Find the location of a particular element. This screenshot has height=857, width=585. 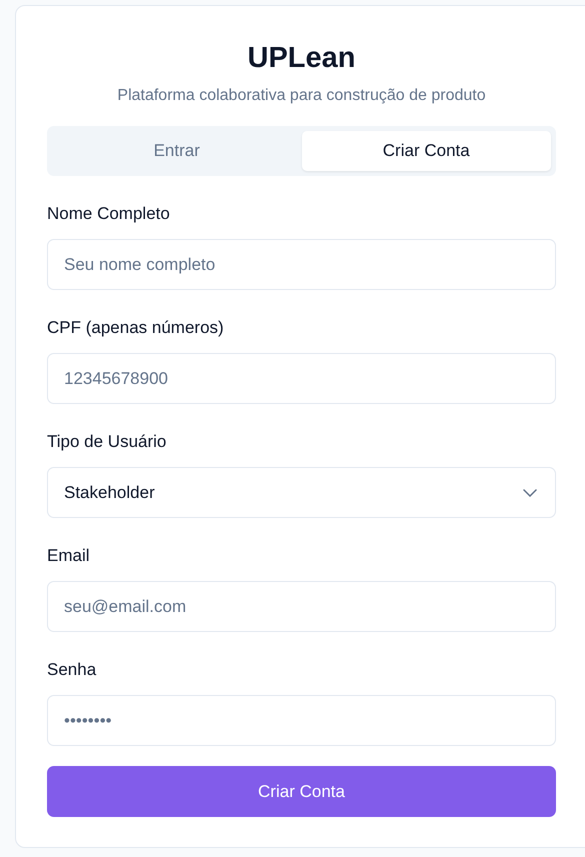

field-label: Email is located at coordinates (69, 556).